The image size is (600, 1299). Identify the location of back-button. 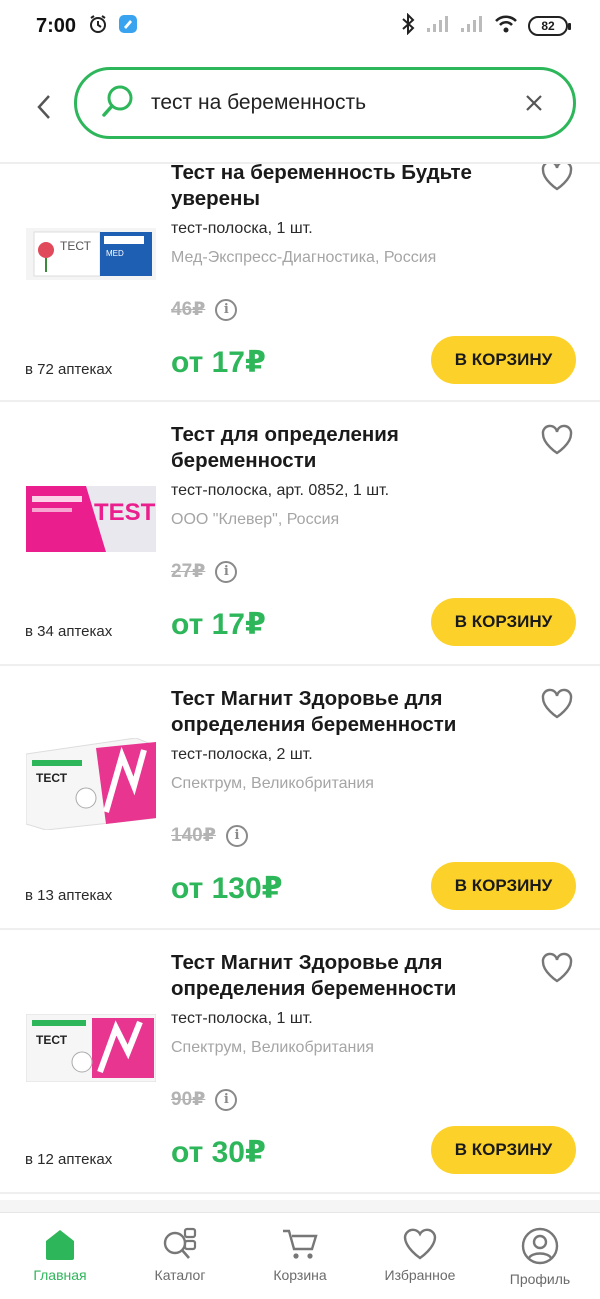
(44, 107).